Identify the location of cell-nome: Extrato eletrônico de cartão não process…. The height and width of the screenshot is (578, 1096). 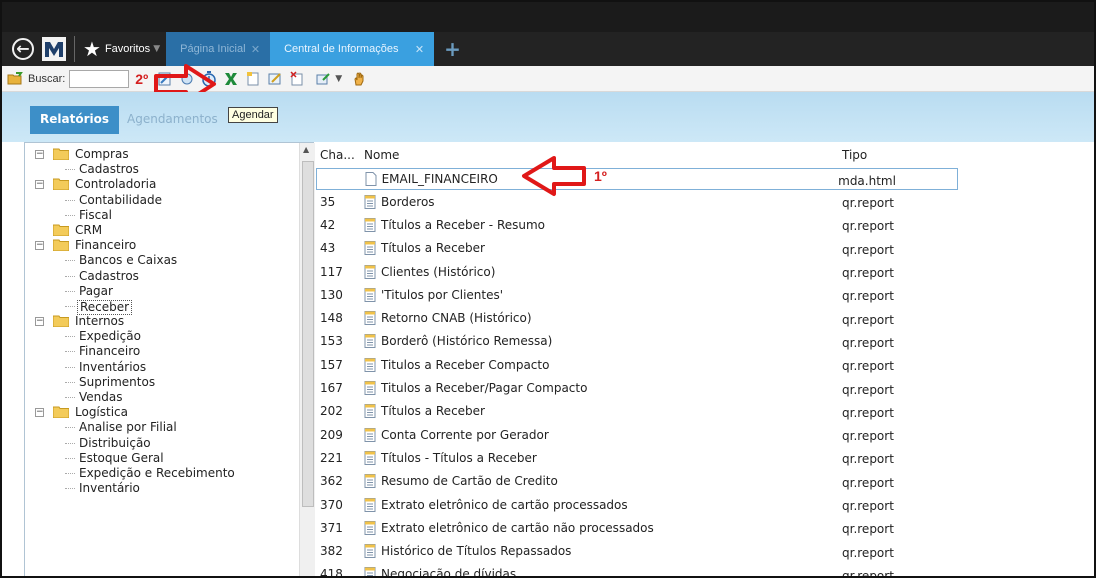
(603, 527).